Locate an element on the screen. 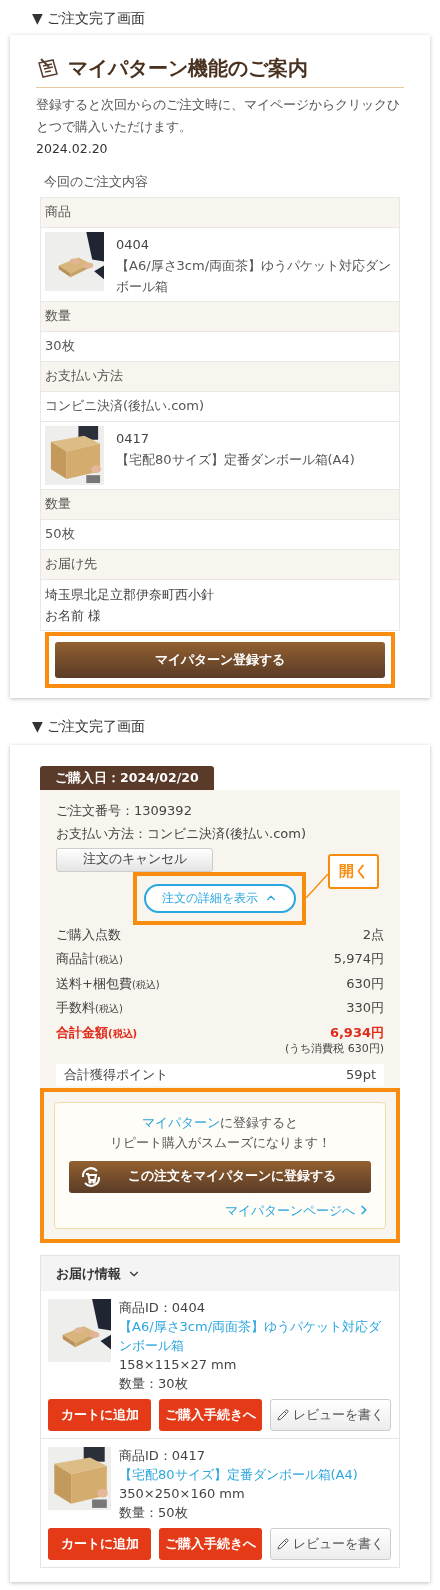  summary-value: 5,974円 is located at coordinates (358, 959).